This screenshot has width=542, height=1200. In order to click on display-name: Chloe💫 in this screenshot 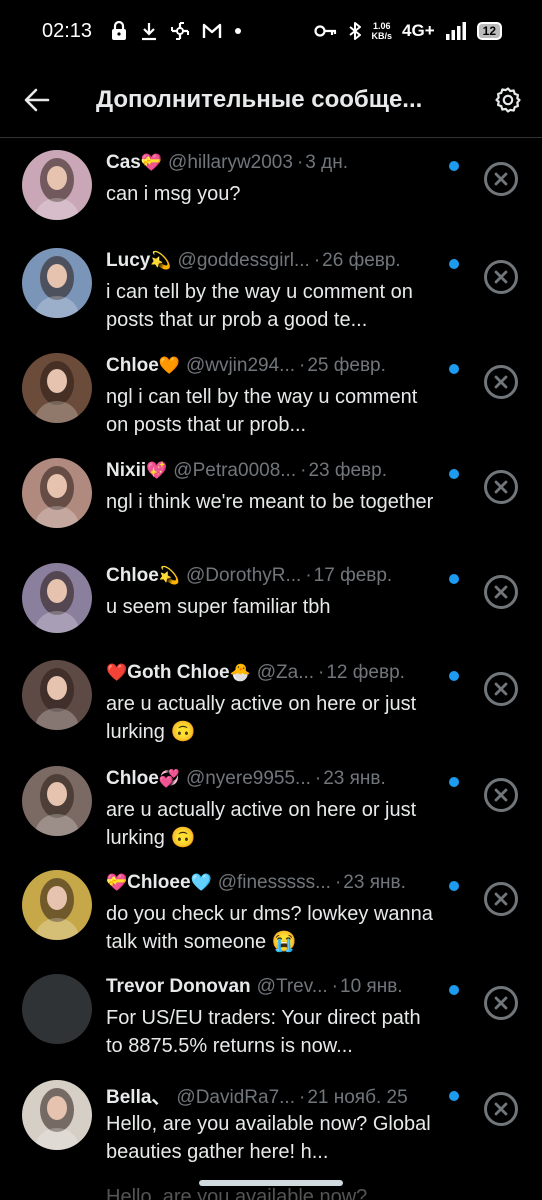, I will do `click(143, 576)`.